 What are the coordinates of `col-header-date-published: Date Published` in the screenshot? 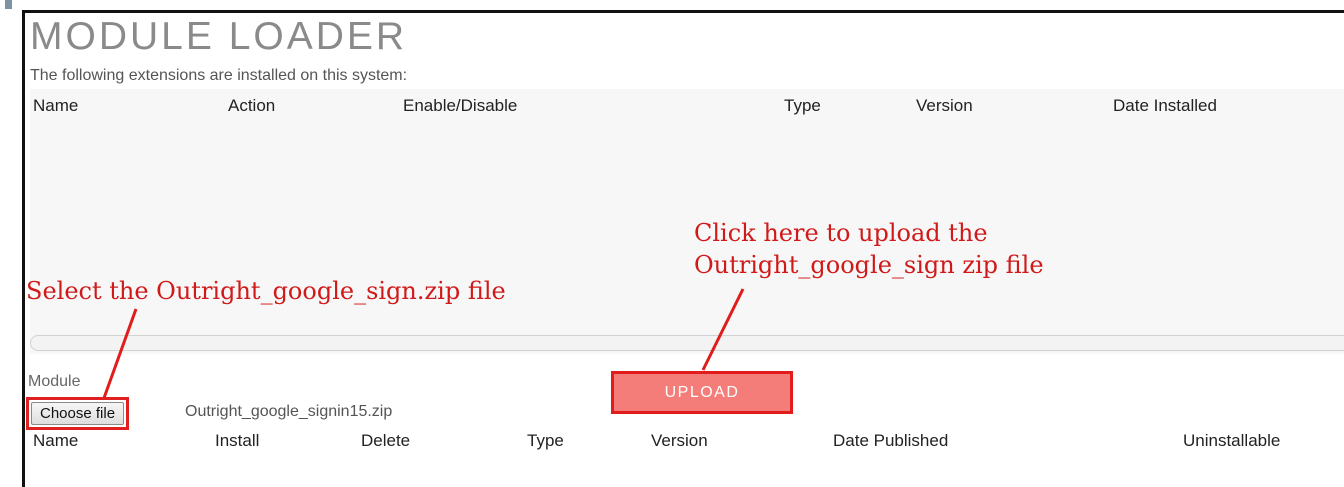 It's located at (890, 441).